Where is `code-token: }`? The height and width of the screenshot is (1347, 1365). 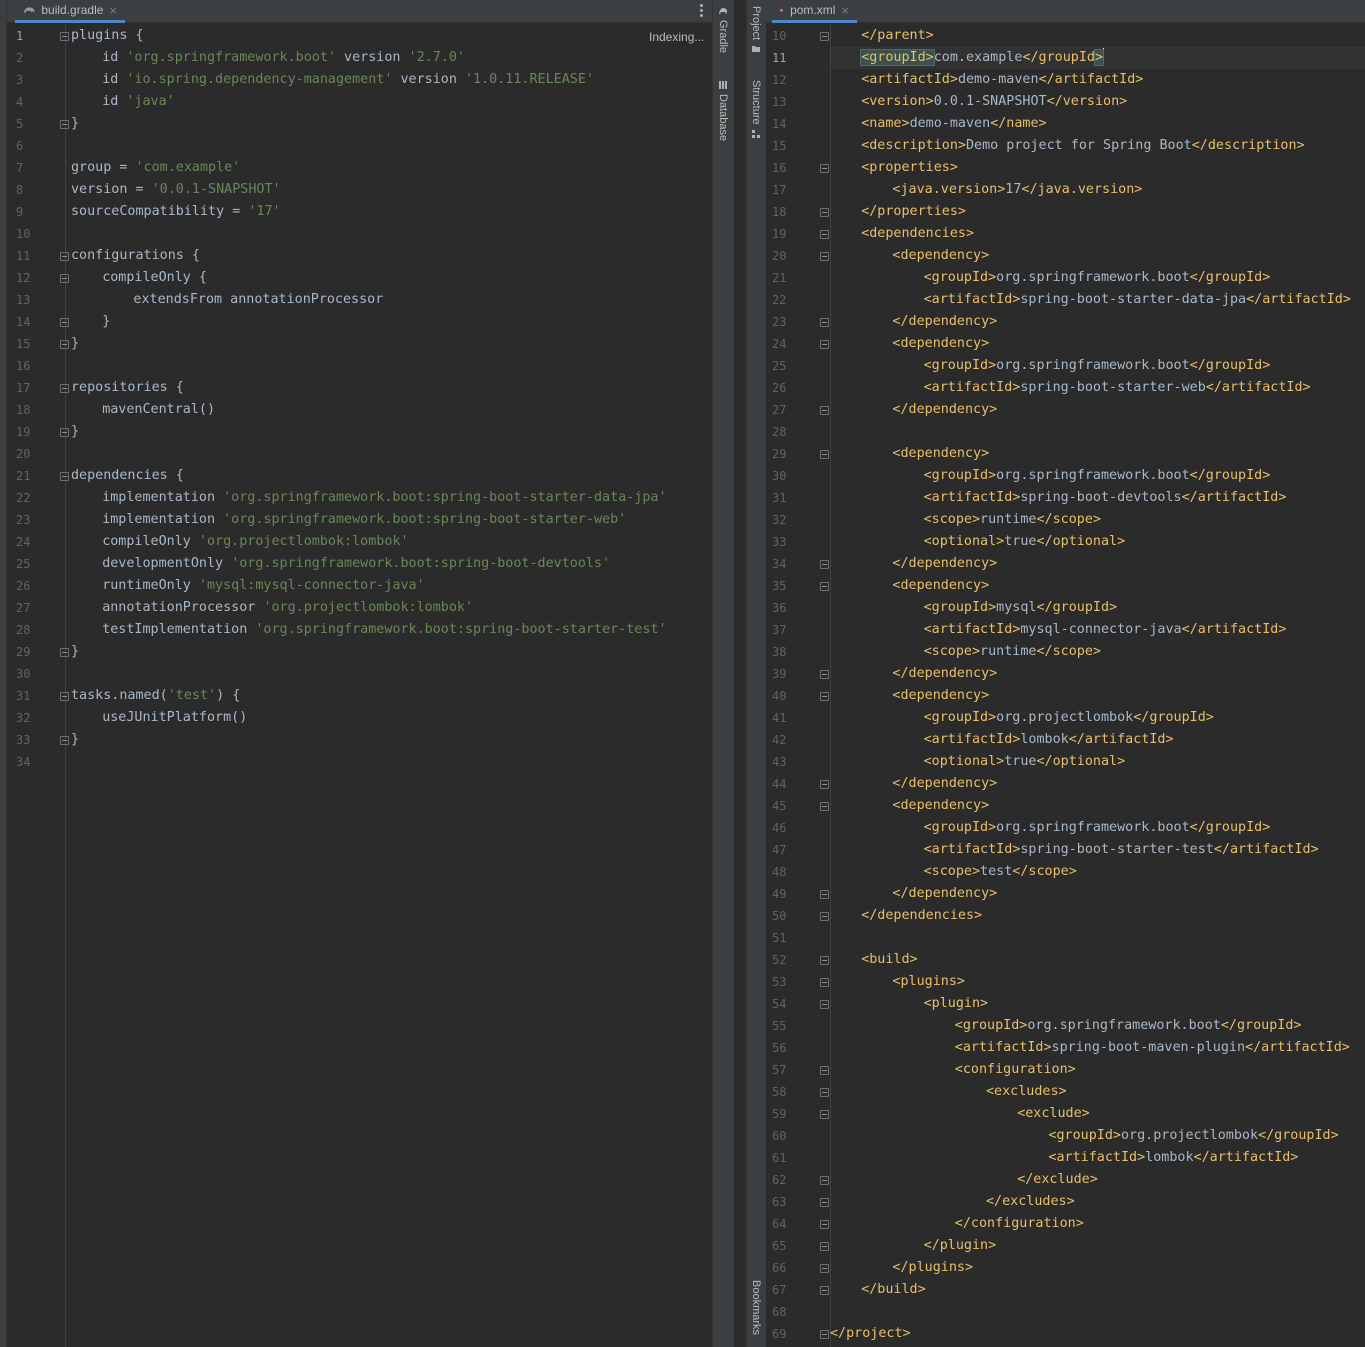
code-token: } is located at coordinates (75, 651).